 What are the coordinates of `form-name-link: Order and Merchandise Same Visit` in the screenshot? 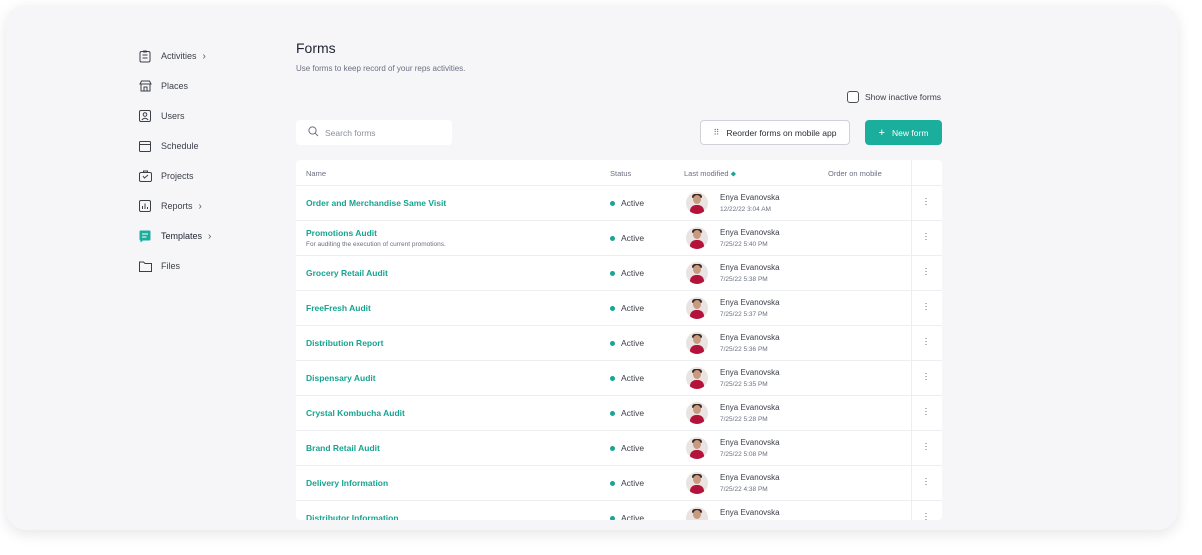 It's located at (376, 203).